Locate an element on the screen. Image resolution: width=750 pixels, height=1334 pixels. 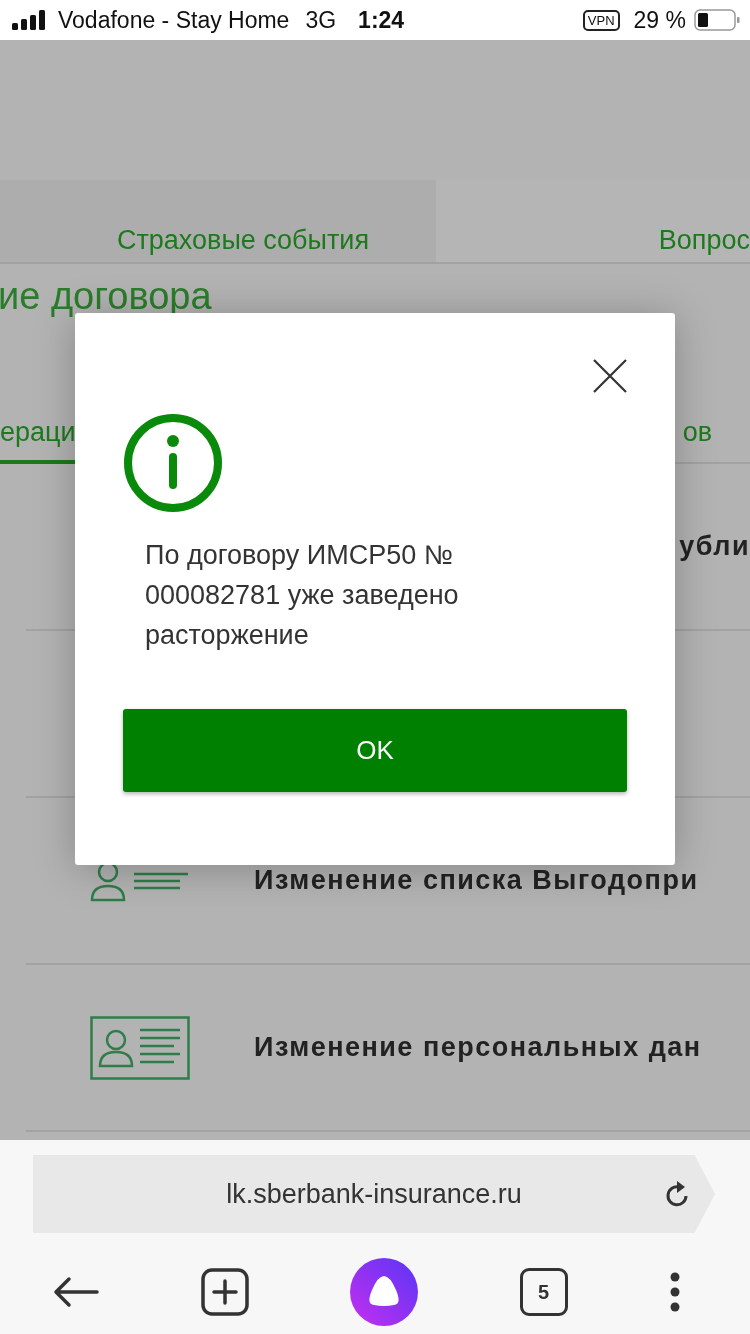
operation-link: убли is located at coordinates (714, 546).